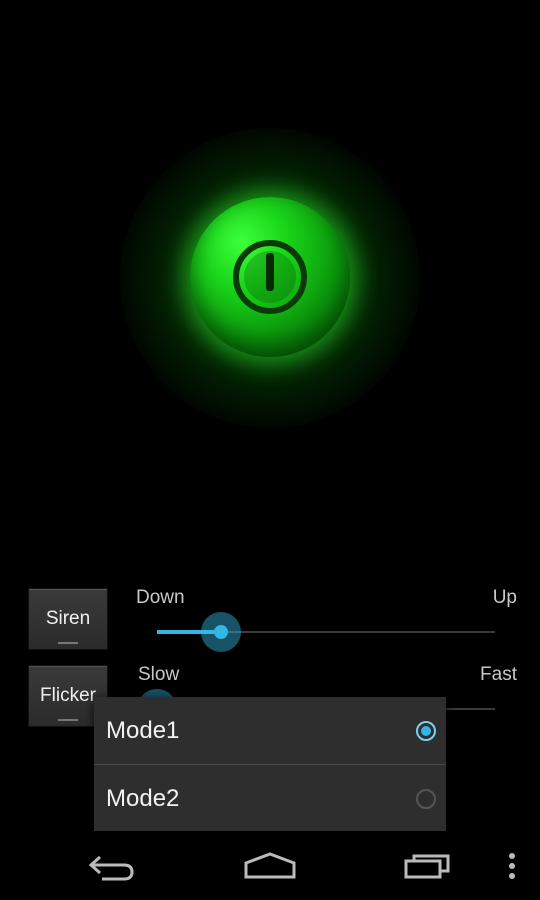  What do you see at coordinates (160, 597) in the screenshot?
I see `direction-min-label: Down` at bounding box center [160, 597].